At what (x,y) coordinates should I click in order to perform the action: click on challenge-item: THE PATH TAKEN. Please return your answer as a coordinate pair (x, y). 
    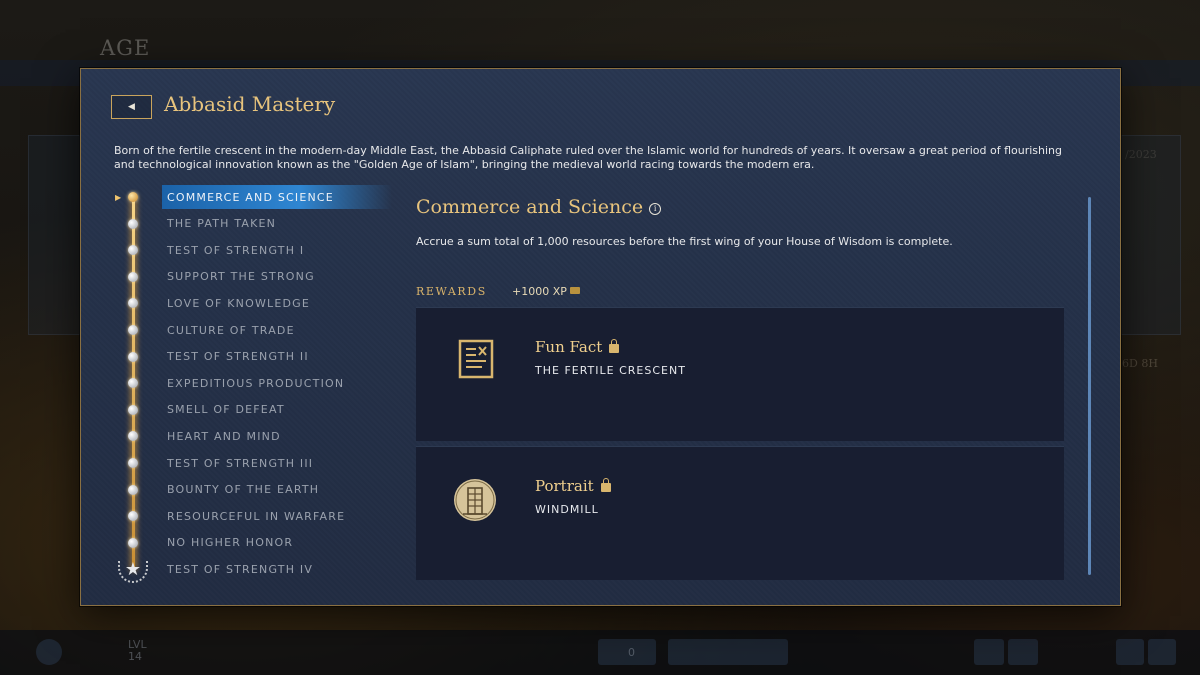
    Looking at the image, I should click on (254, 224).